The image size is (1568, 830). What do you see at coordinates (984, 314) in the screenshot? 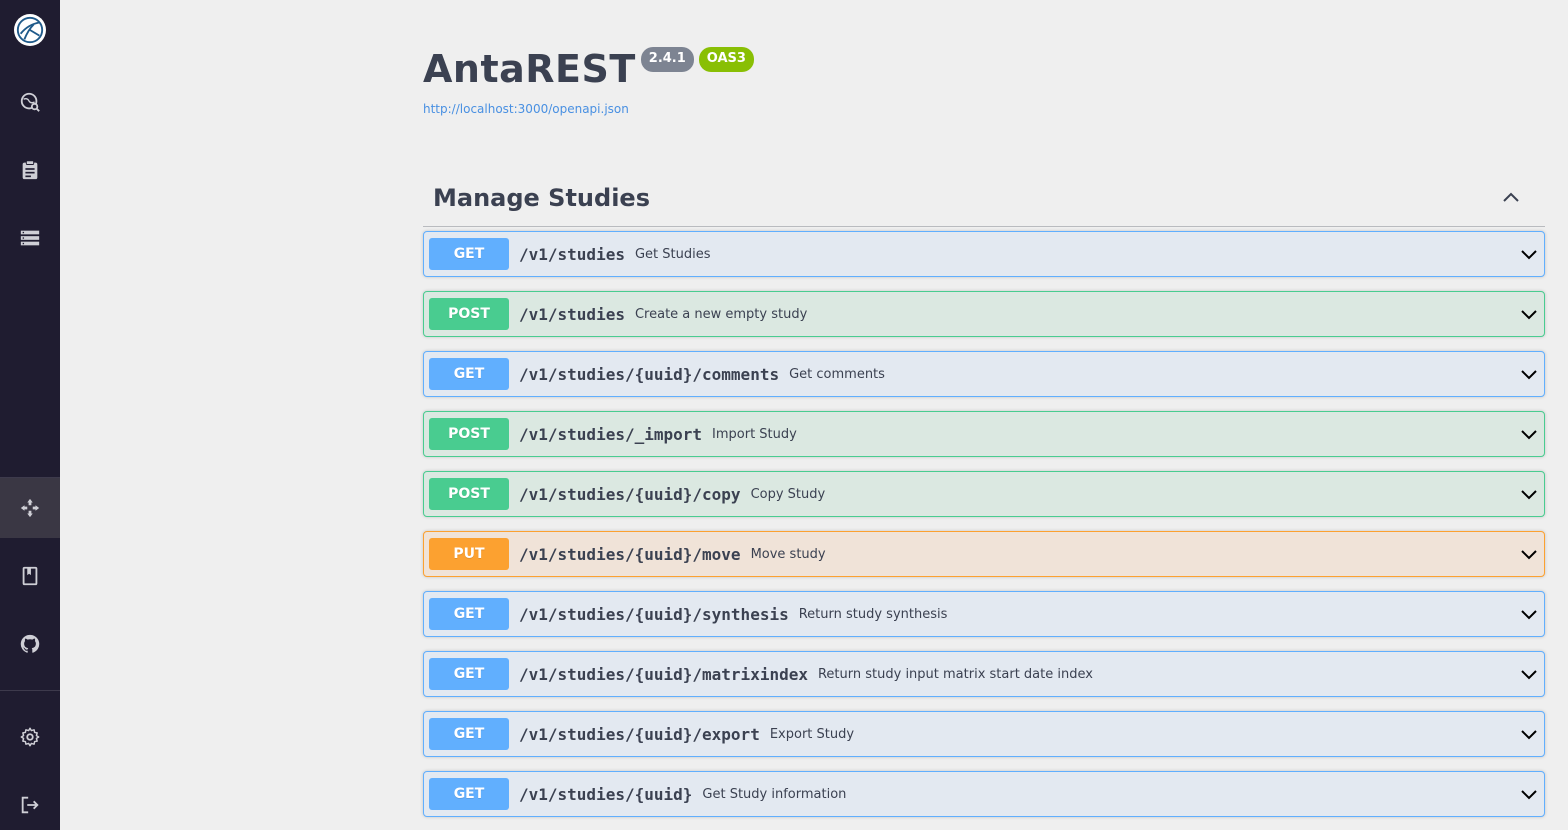
I see `operation-row: POST/v1/studies Create a new empty study` at bounding box center [984, 314].